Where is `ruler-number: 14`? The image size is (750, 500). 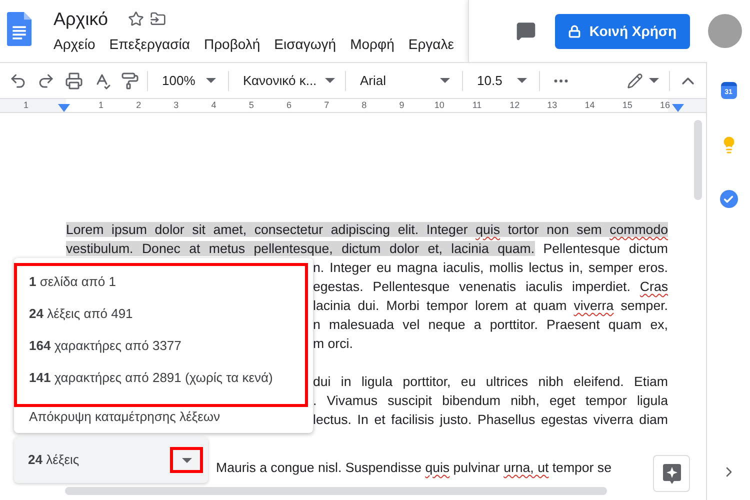 ruler-number: 14 is located at coordinates (589, 105).